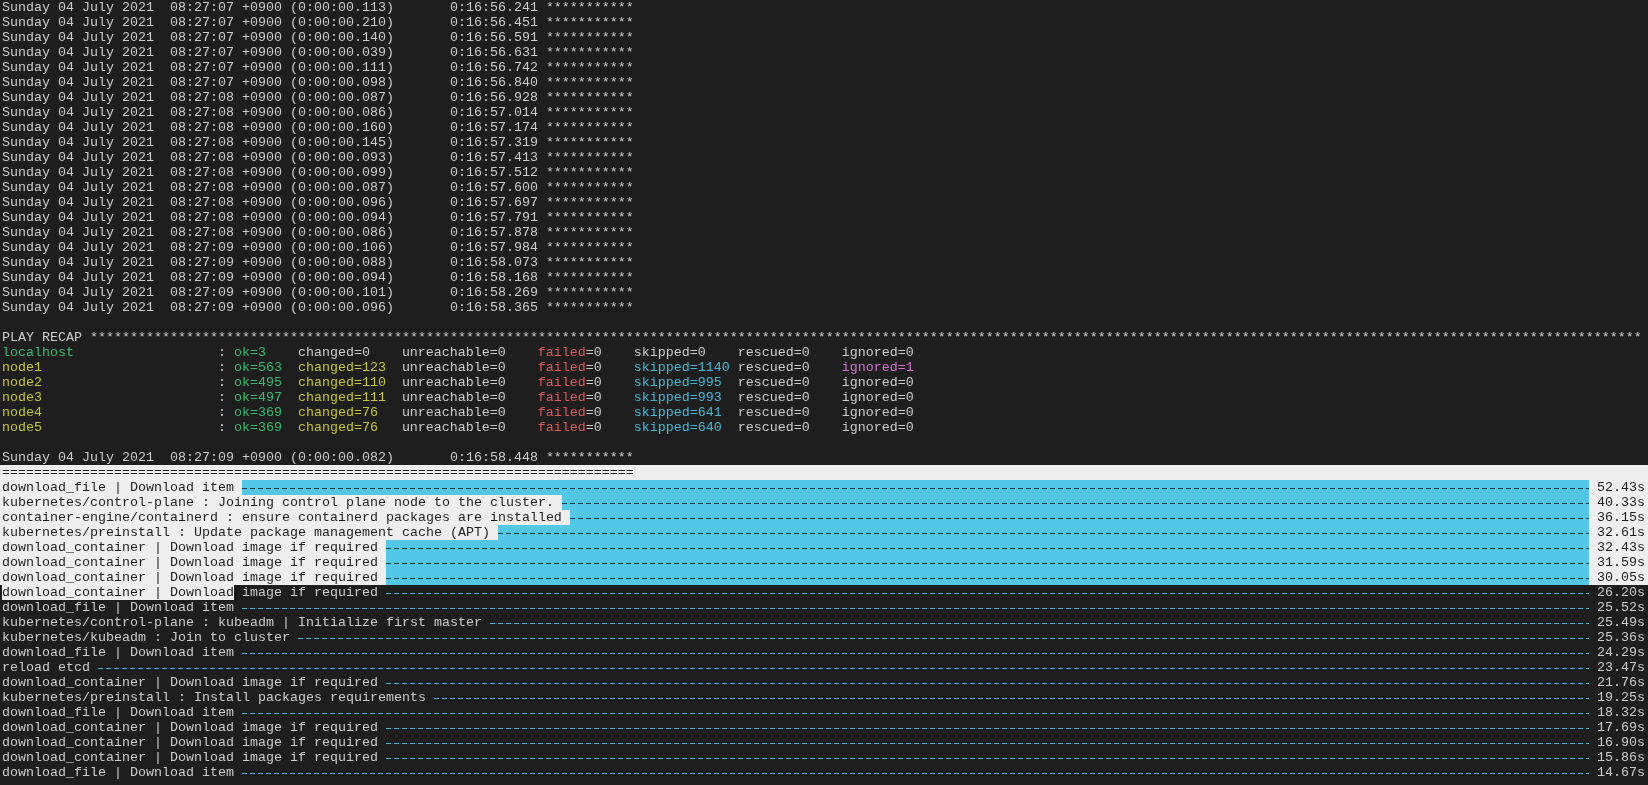 This screenshot has height=785, width=1648. I want to click on log-line: Sunday 04 July 2021 08:27:08 +0900 (0:00:00.160) 0:16:57.174 ***********, so click(318, 127).